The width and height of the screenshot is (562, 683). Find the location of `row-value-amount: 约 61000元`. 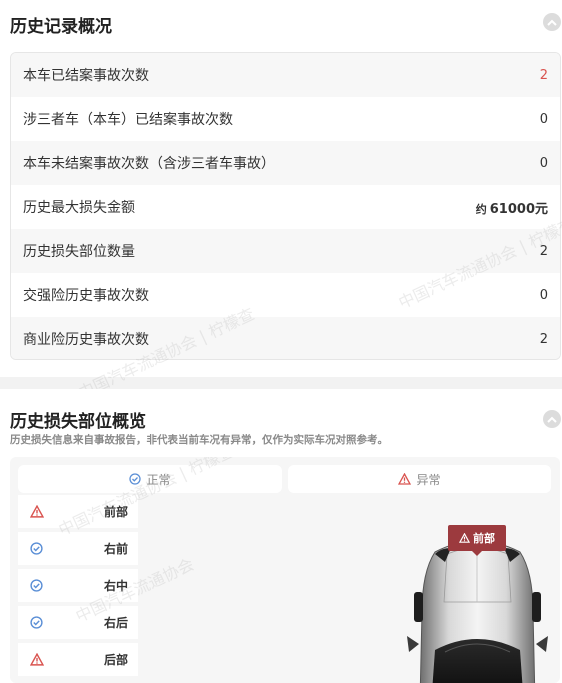

row-value-amount: 约 61000元 is located at coordinates (512, 207).